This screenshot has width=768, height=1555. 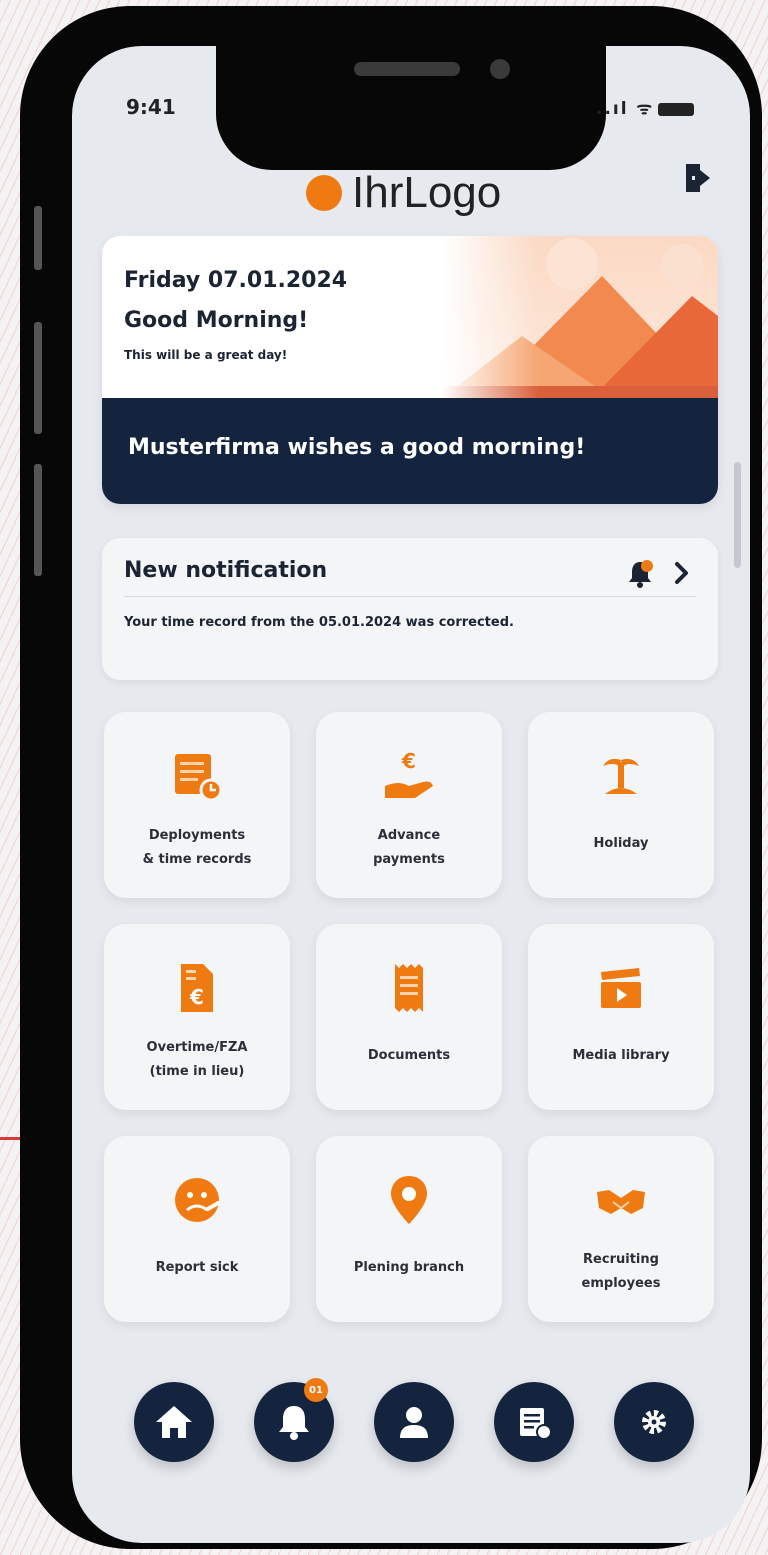 I want to click on home-icon, so click(x=174, y=1422).